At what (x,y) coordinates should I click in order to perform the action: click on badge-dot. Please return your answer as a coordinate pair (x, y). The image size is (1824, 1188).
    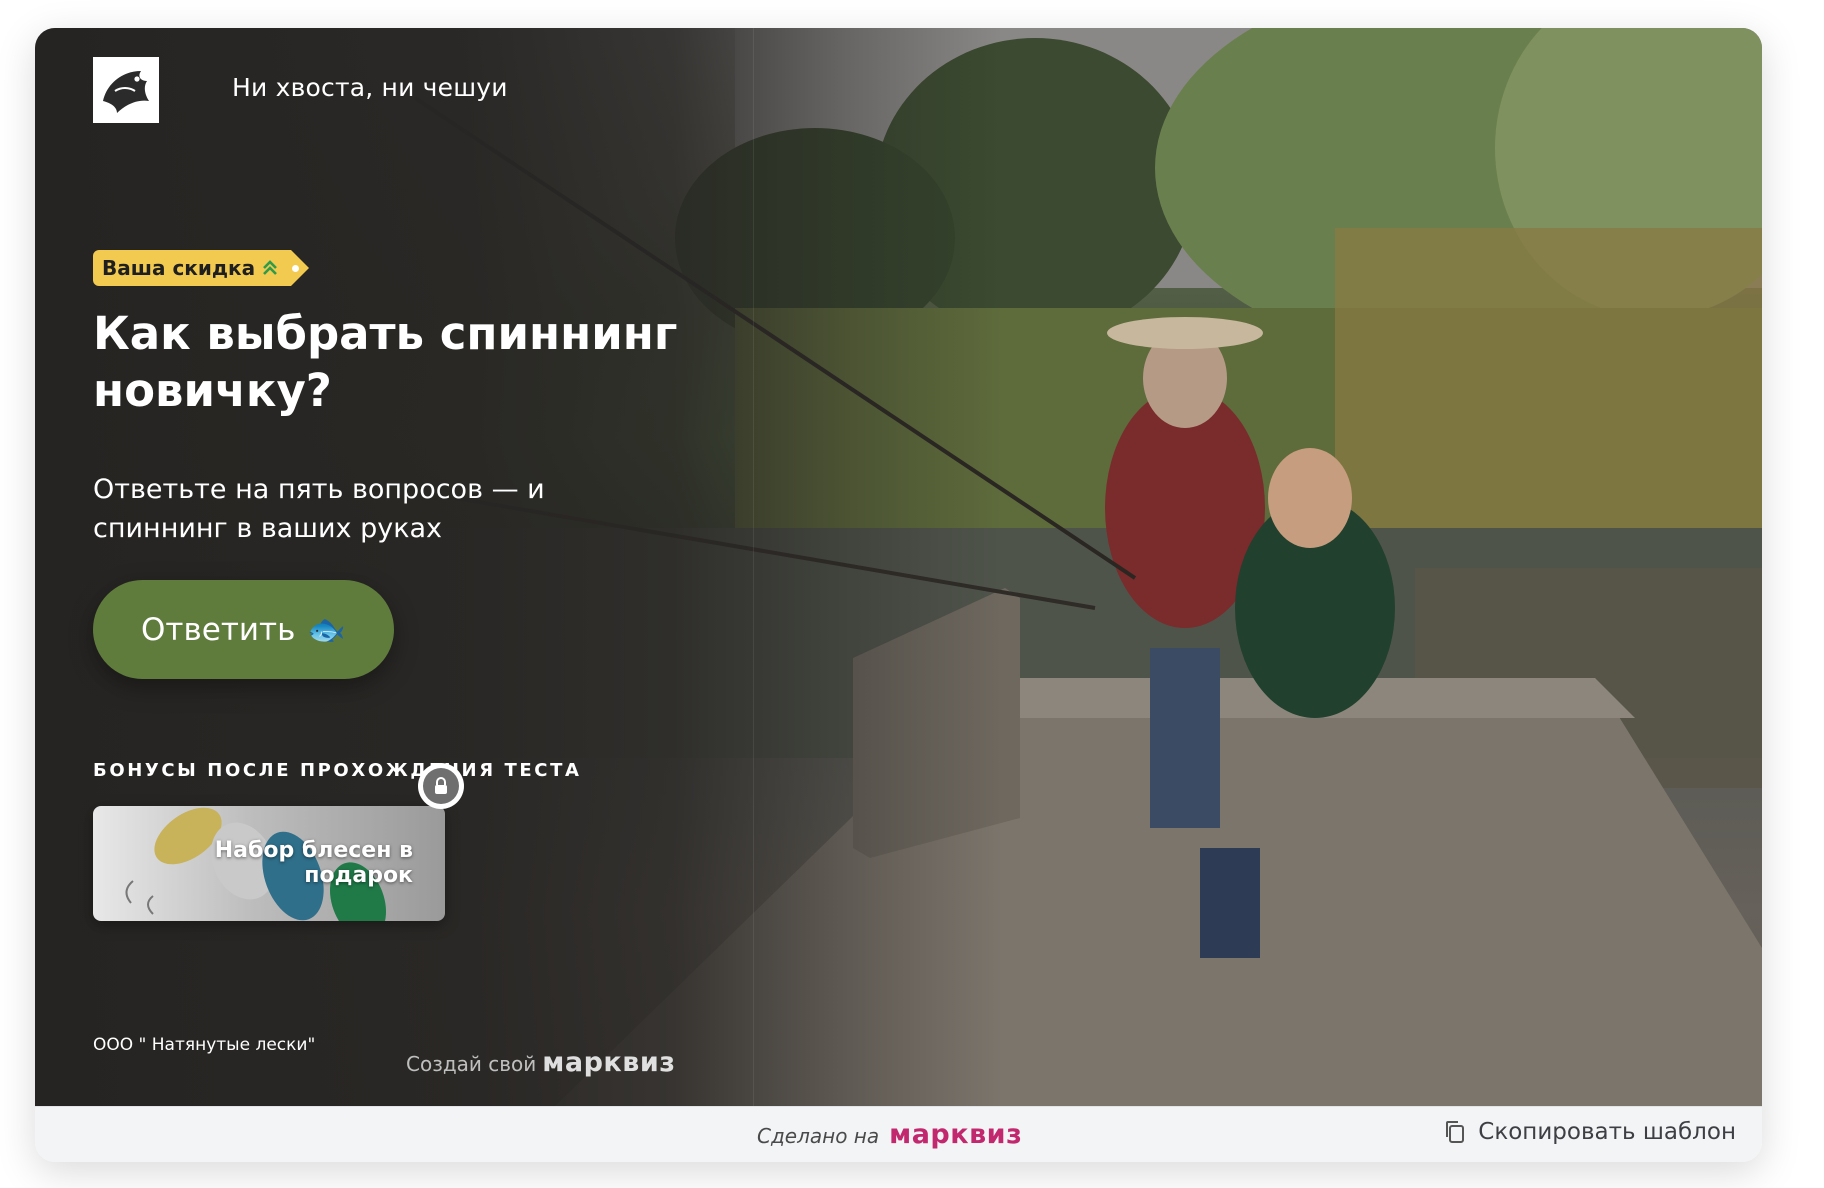
    Looking at the image, I should click on (296, 268).